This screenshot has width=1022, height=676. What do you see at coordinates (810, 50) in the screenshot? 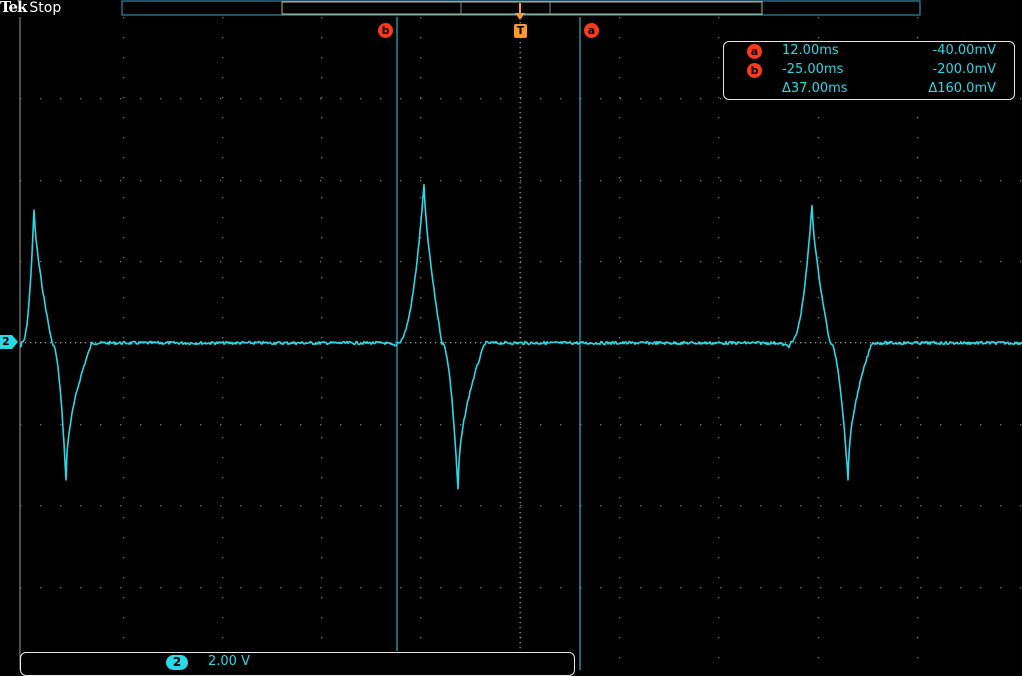
I see `cursor-a-time: 12.00ms` at bounding box center [810, 50].